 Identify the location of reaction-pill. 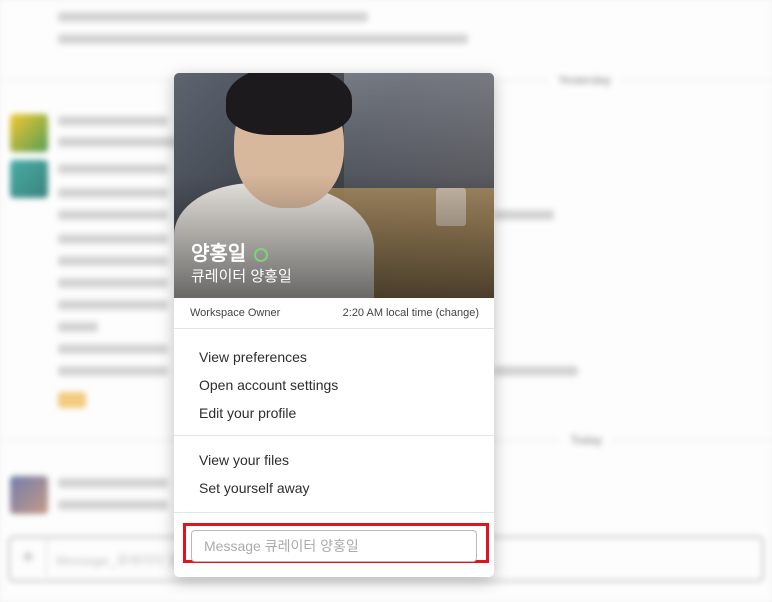
(72, 400).